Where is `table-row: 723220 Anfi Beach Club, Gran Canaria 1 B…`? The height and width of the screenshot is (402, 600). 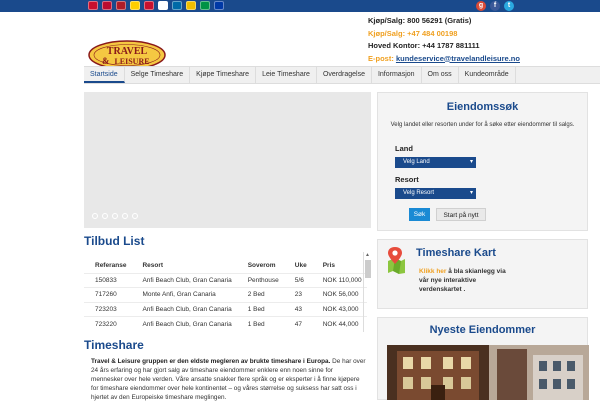 table-row: 723220 Anfi Beach Club, Gran Canaria 1 B… is located at coordinates (225, 323).